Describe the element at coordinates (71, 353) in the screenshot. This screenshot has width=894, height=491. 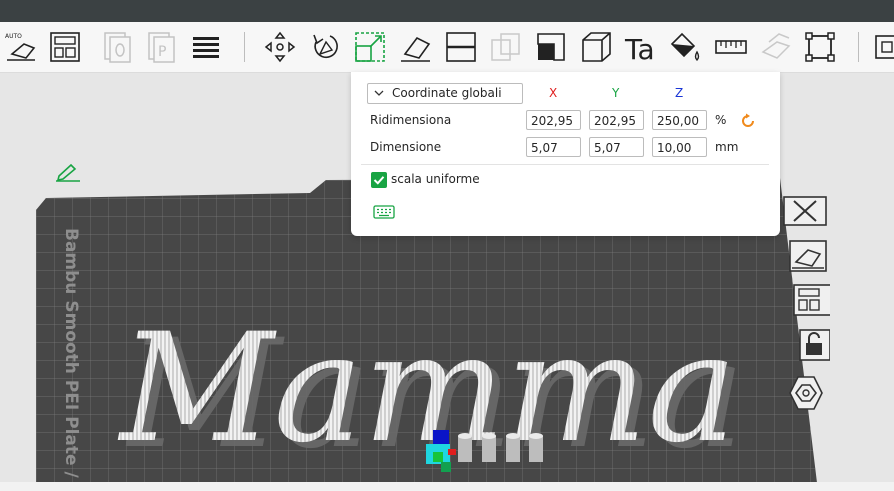
I see `plate-label: Bambu Smooth PEI Plate /` at that location.